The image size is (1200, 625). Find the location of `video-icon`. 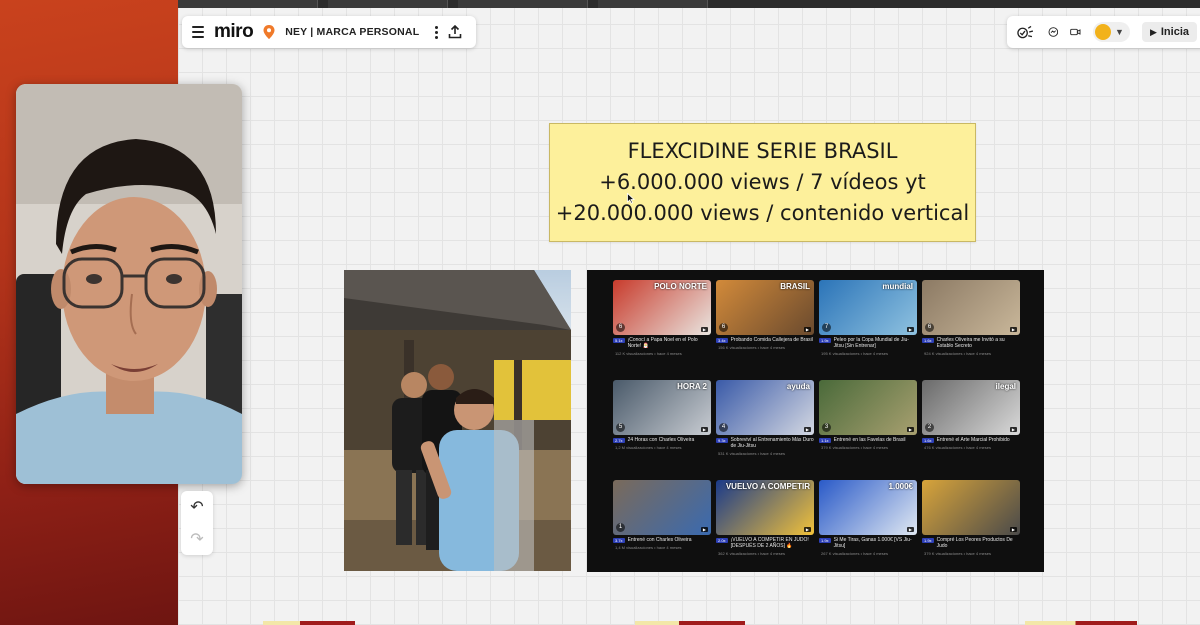

video-icon is located at coordinates (1075, 32).